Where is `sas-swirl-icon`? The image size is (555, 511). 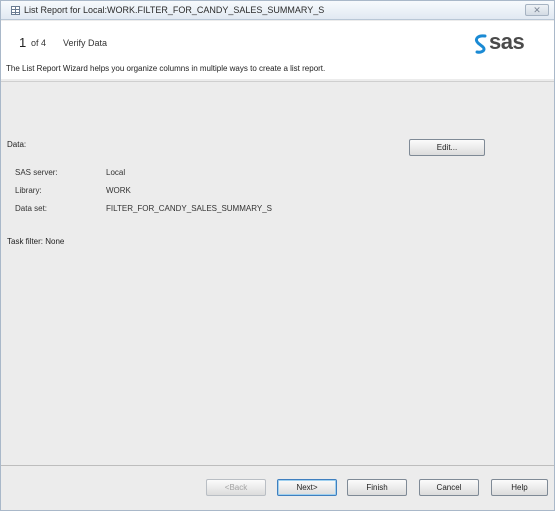
sas-swirl-icon is located at coordinates (480, 44).